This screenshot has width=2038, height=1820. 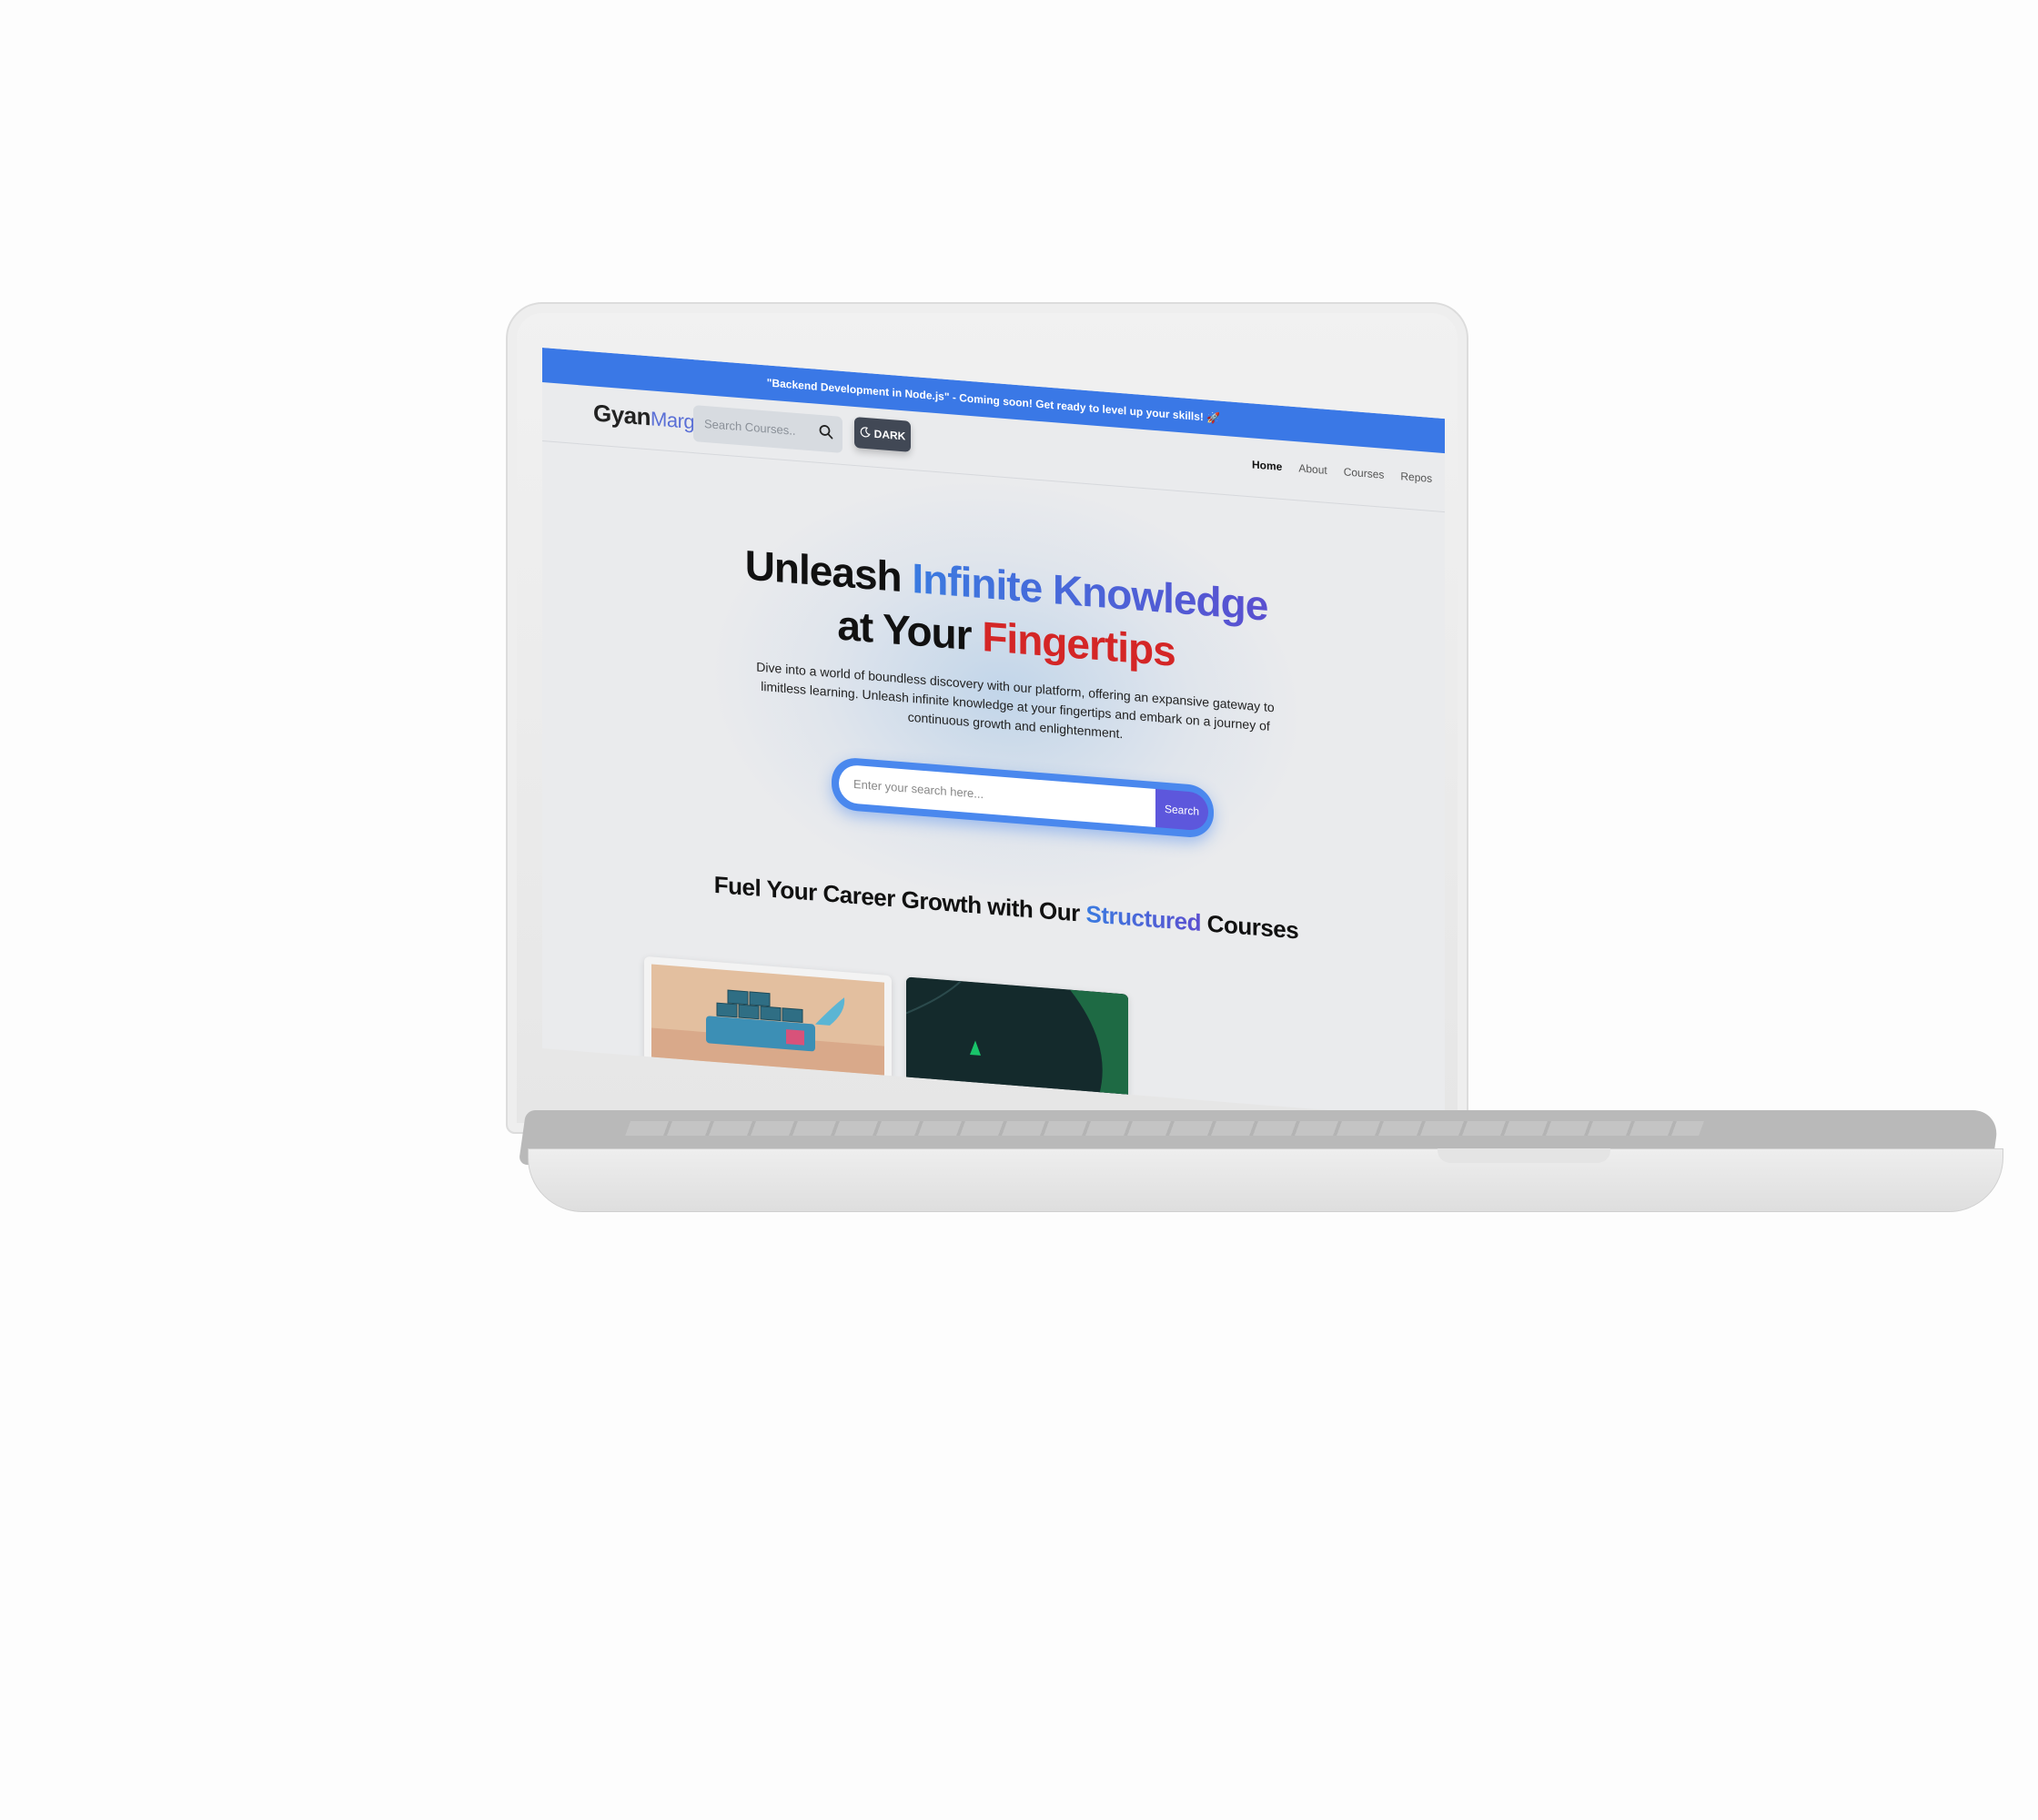 What do you see at coordinates (889, 435) in the screenshot?
I see `dark-mode-label: DARK` at bounding box center [889, 435].